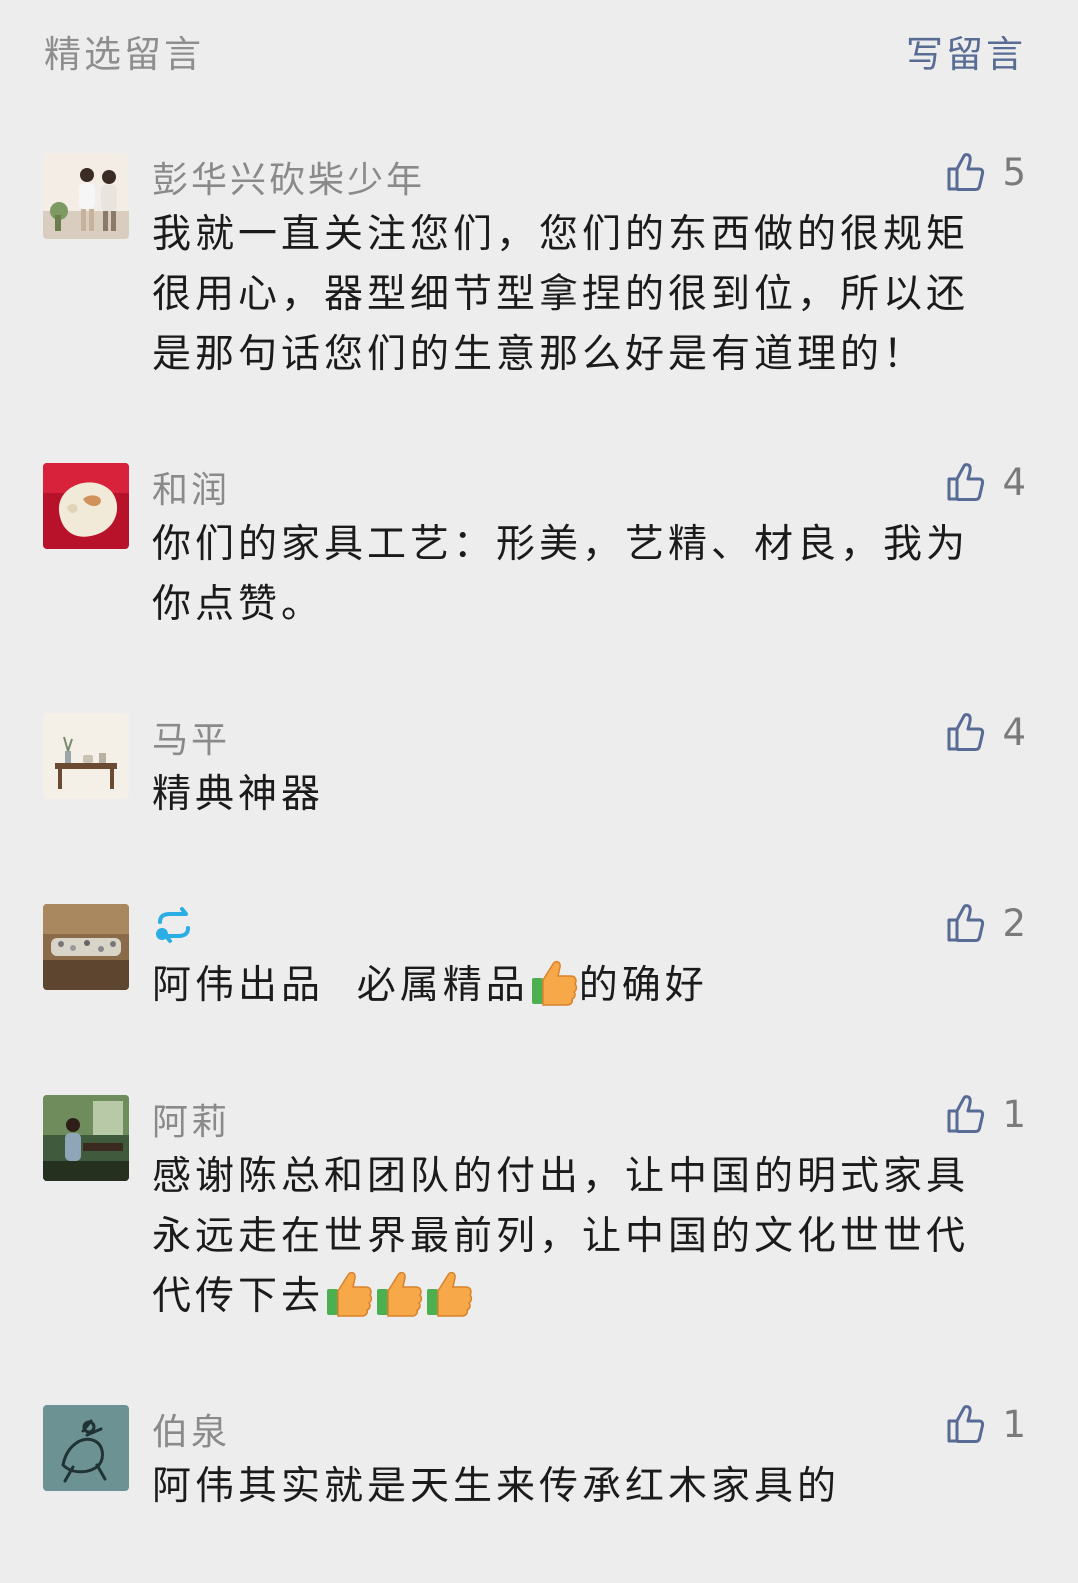 This screenshot has height=1583, width=1078. What do you see at coordinates (340, 985) in the screenshot?
I see `comment-text-part: 阿伟出品 必属精品` at bounding box center [340, 985].